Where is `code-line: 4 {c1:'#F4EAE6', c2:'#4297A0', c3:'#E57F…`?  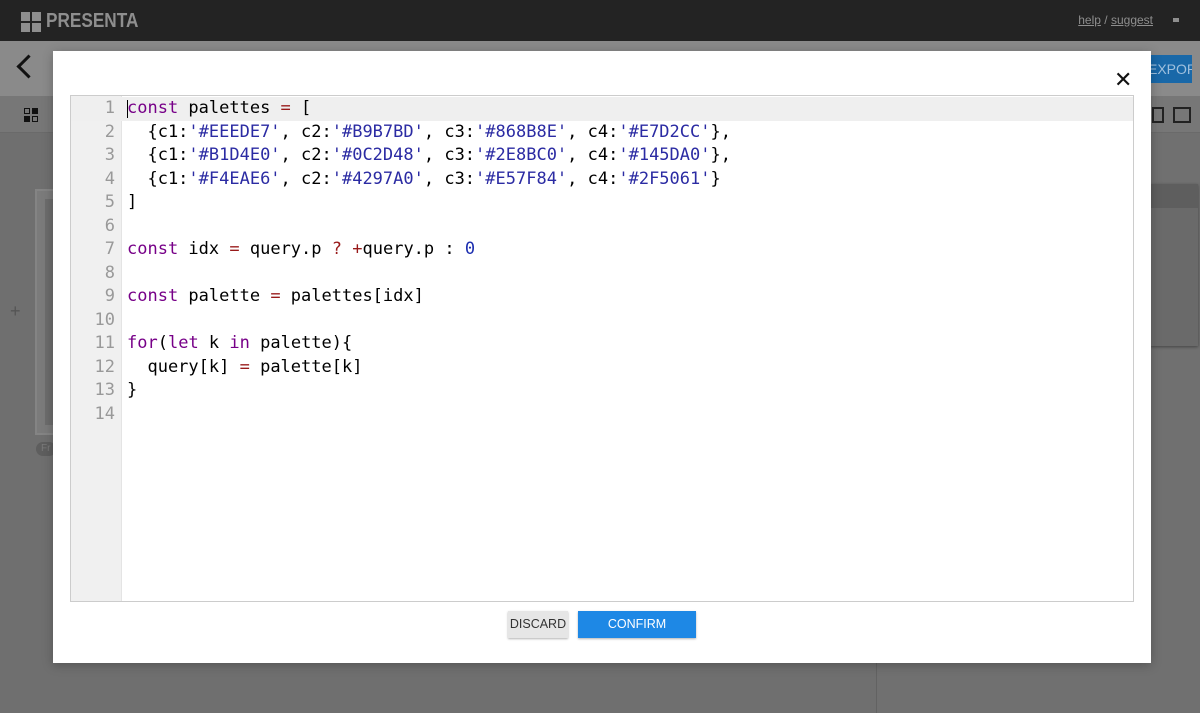
code-line: 4 {c1:'#F4EAE6', c2:'#4297A0', c3:'#E57F… is located at coordinates (602, 180).